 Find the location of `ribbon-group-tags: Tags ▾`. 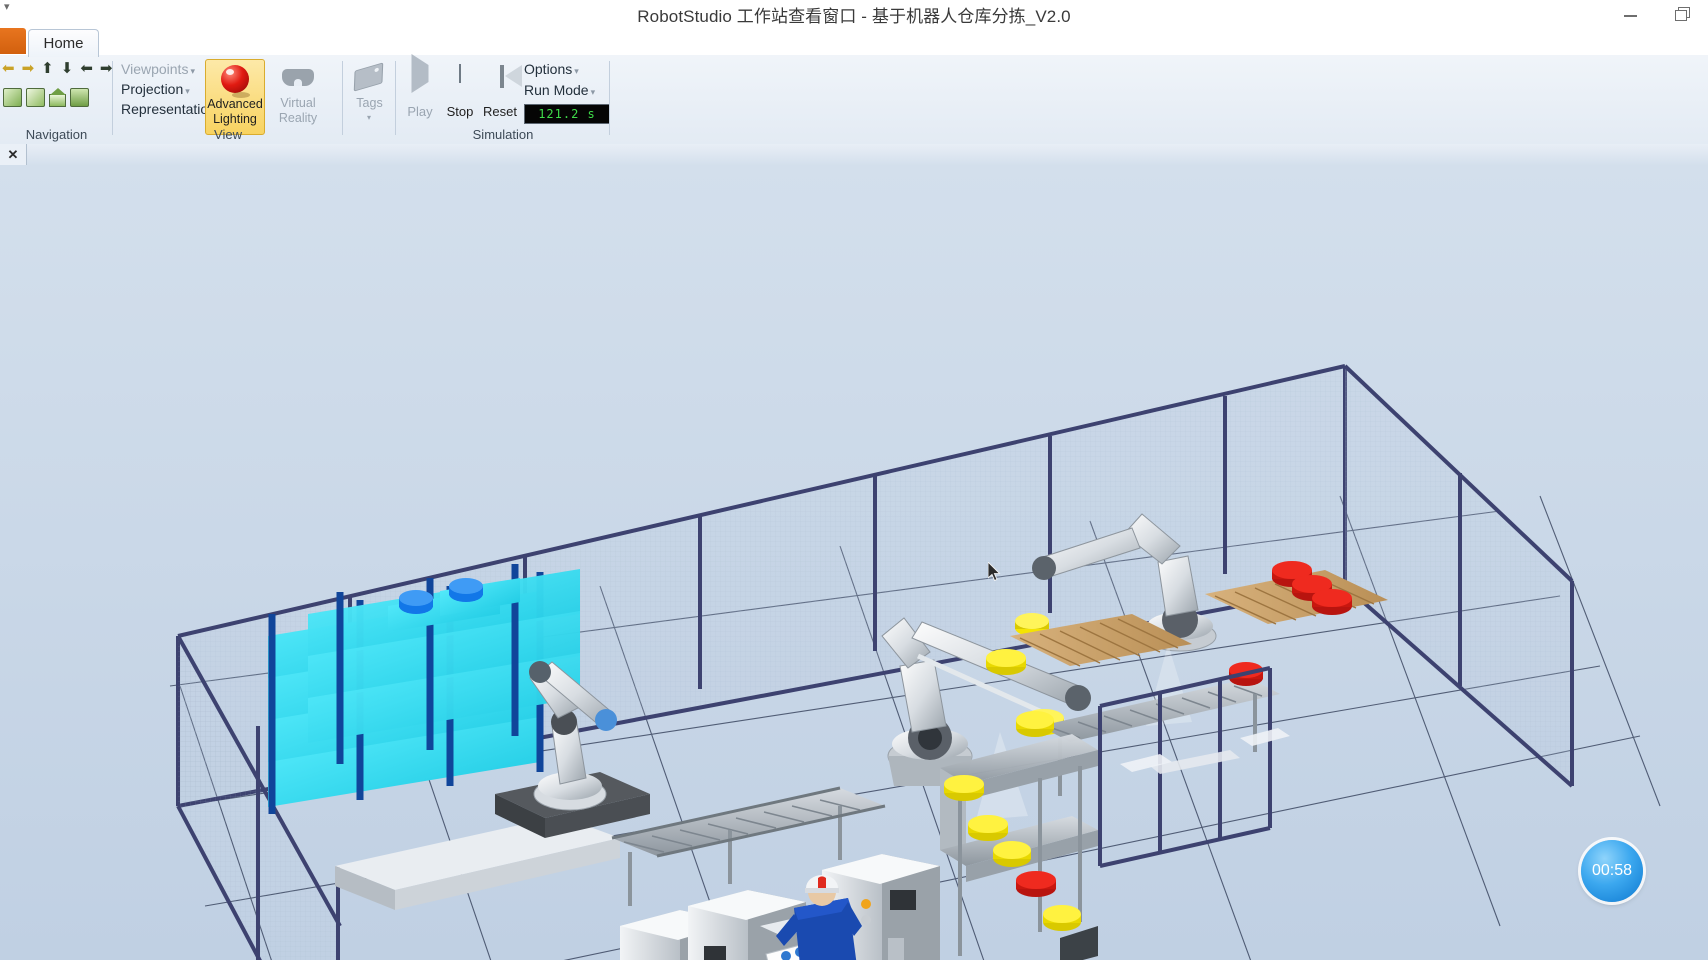

ribbon-group-tags: Tags ▾ is located at coordinates (369, 99).